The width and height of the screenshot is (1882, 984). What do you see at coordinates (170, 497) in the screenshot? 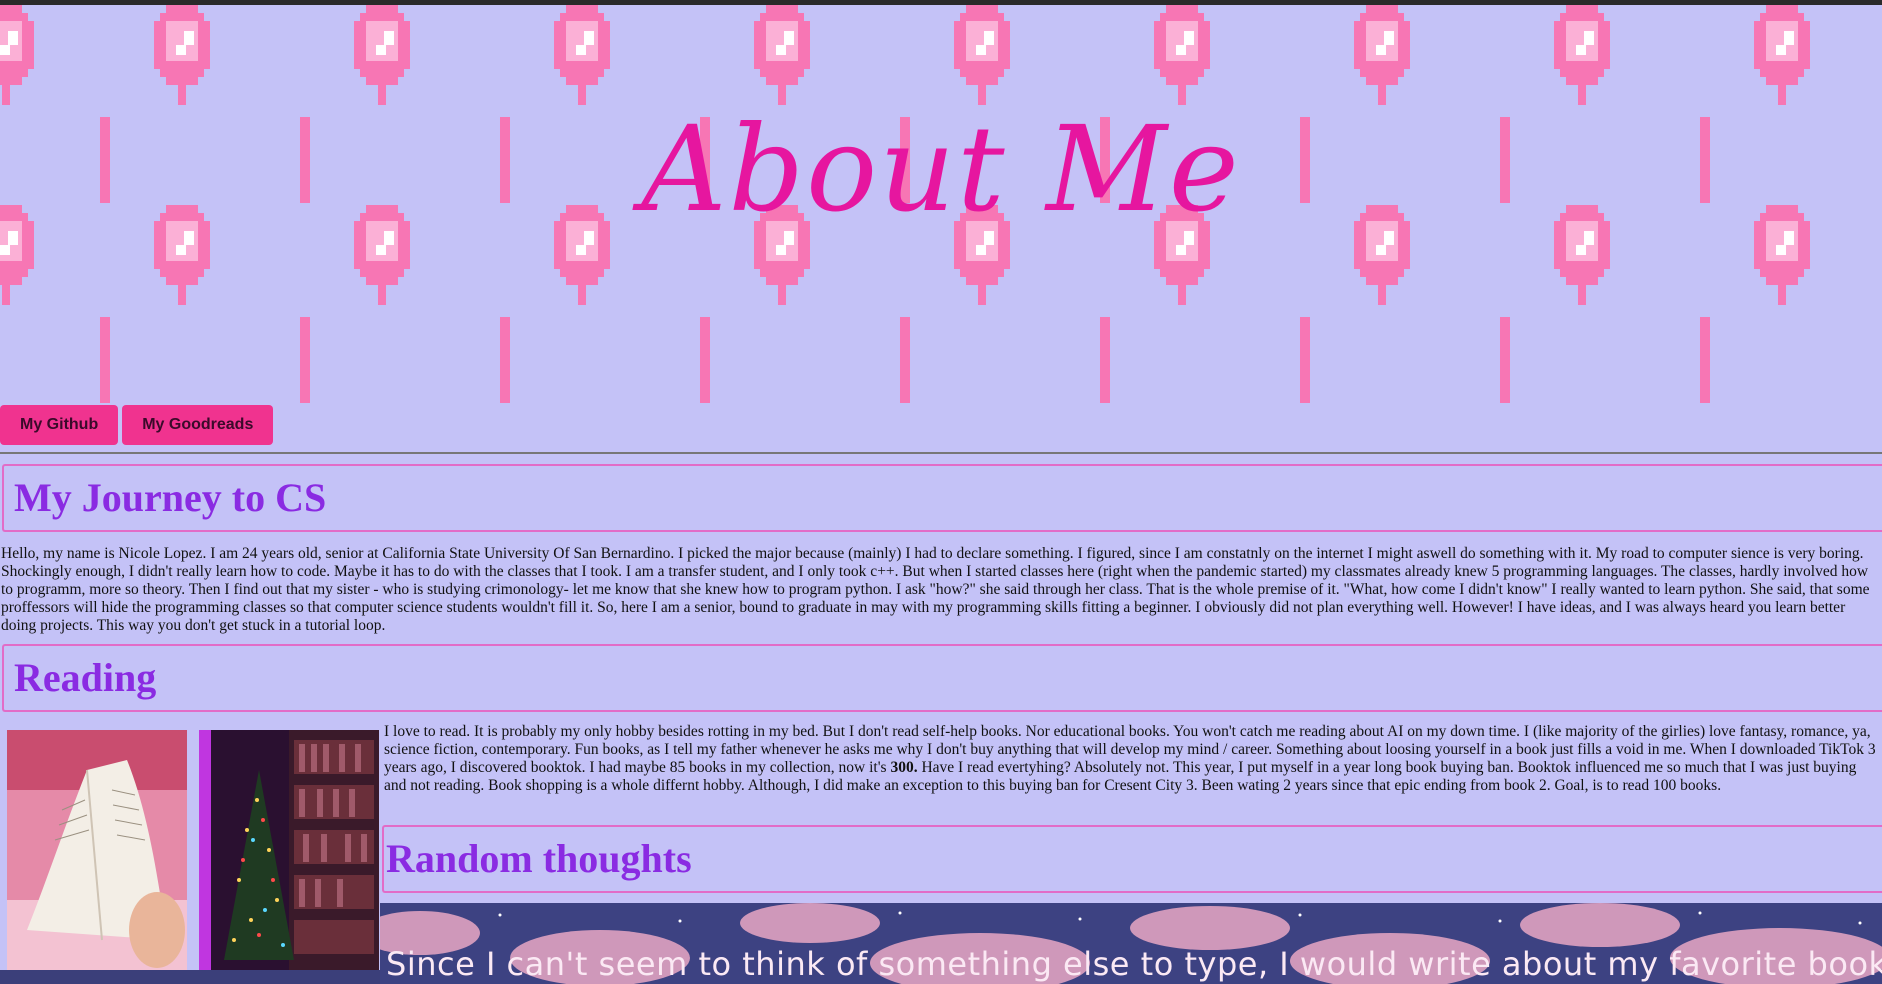
I see `journey-heading: My Journey to CS` at bounding box center [170, 497].